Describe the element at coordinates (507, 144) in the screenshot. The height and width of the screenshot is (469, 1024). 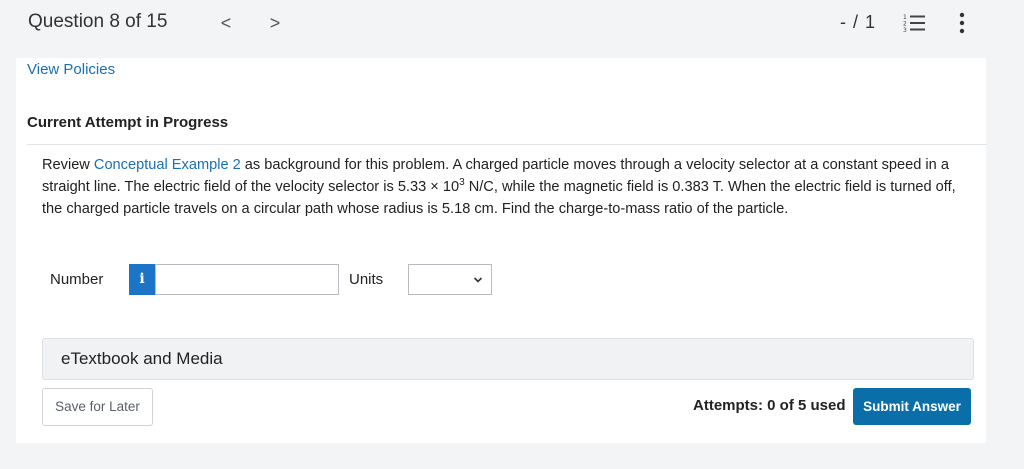
I see `divider` at that location.